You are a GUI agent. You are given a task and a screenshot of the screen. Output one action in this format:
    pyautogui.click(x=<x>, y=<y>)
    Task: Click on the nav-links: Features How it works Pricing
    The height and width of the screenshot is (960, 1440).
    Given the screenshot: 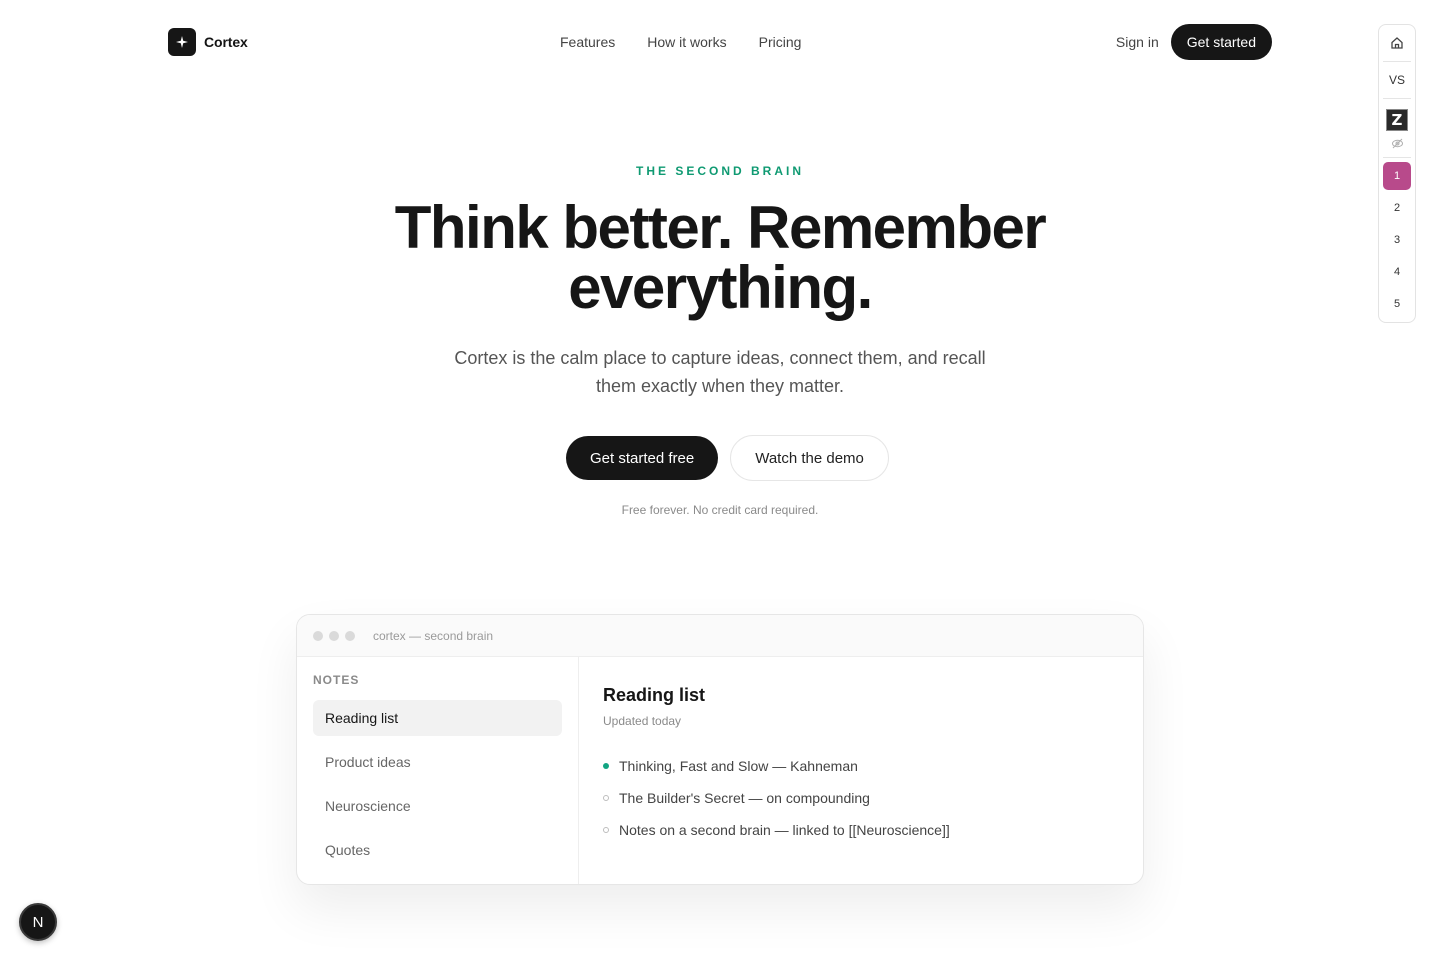 What is the action you would take?
    pyautogui.click(x=680, y=42)
    